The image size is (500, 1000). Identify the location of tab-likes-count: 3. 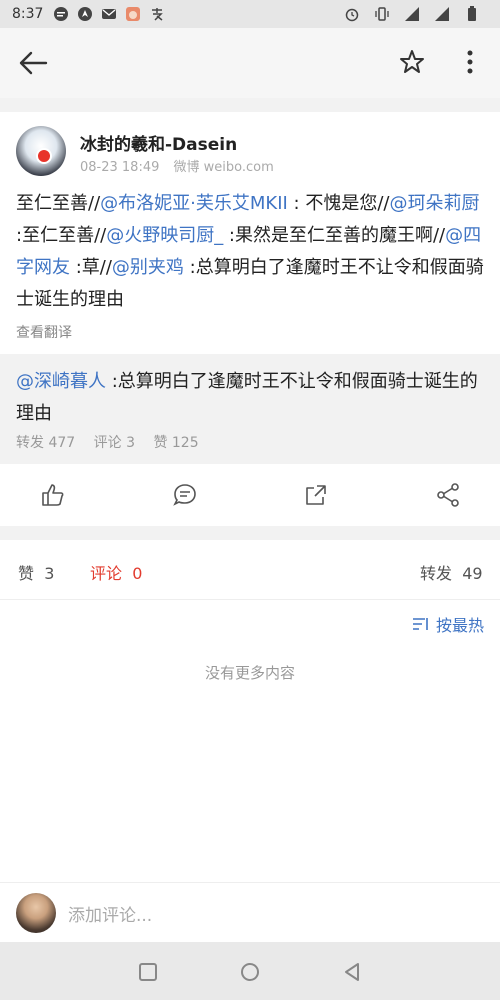
(49, 573).